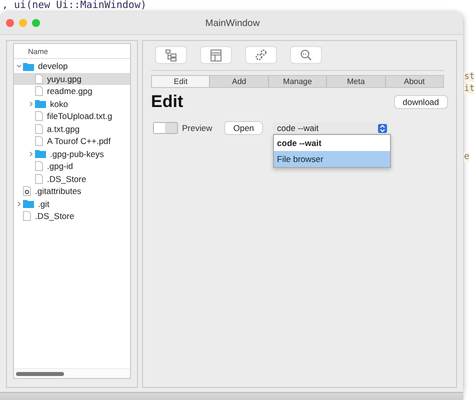  I want to click on tree-item: fileToUpload.txt.g, so click(72, 116).